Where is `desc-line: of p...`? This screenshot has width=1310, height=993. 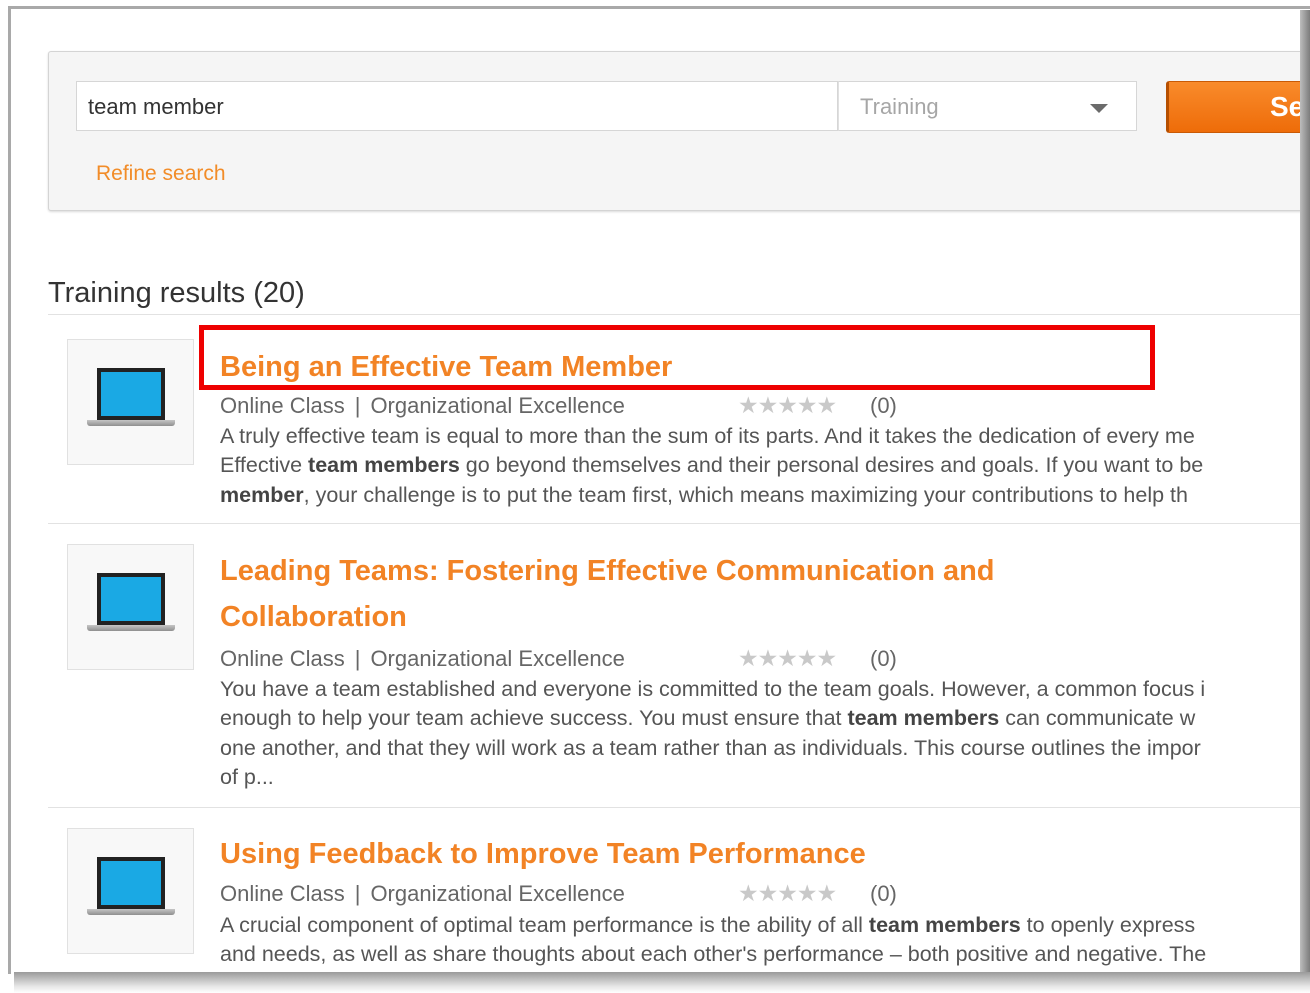 desc-line: of p... is located at coordinates (247, 777).